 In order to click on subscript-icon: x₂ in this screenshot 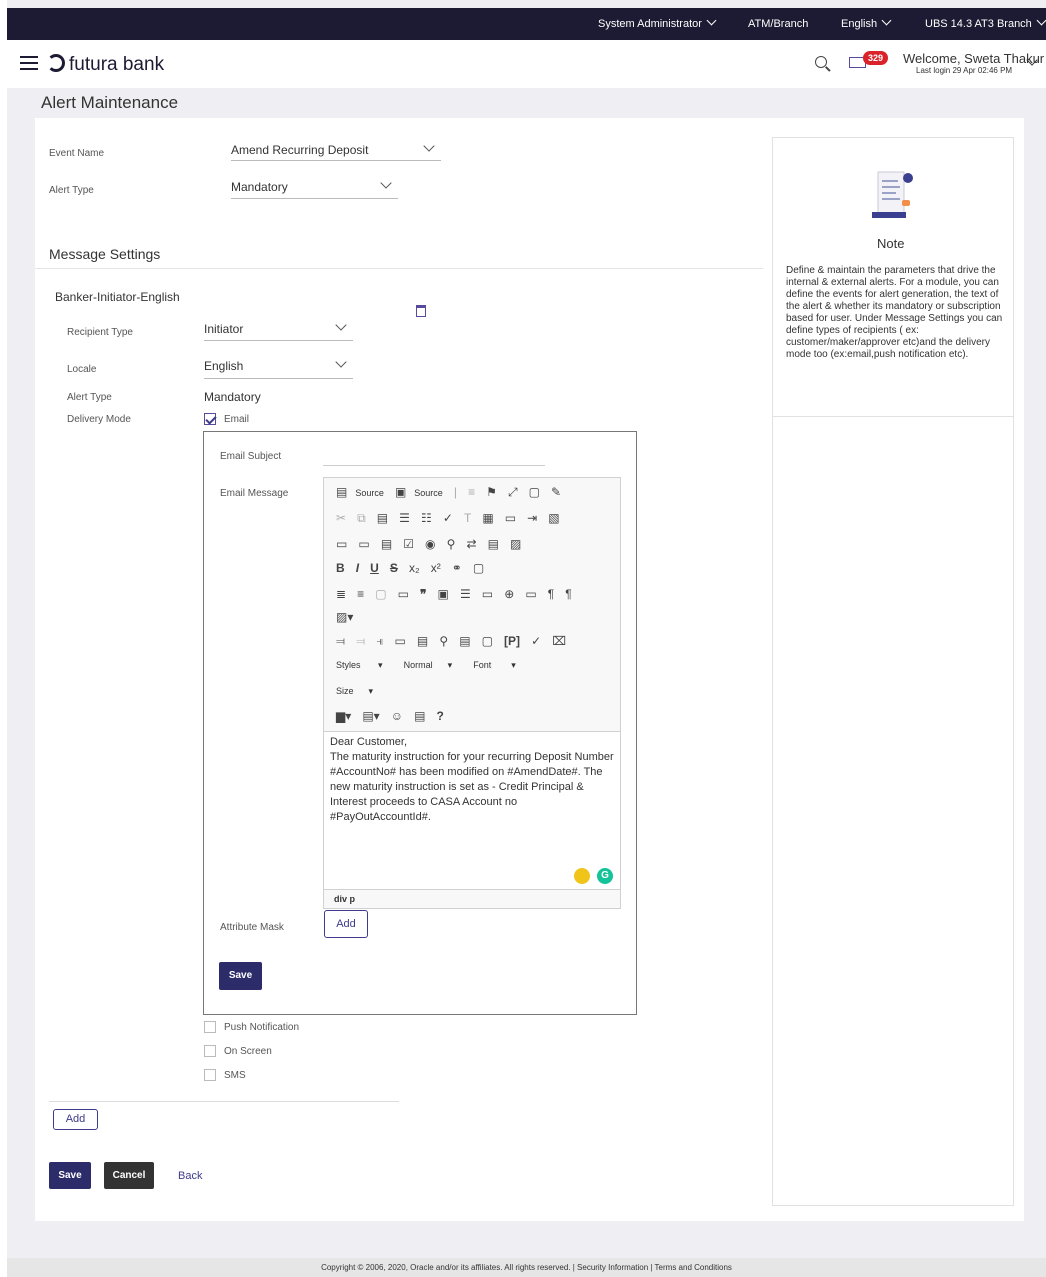, I will do `click(414, 568)`.